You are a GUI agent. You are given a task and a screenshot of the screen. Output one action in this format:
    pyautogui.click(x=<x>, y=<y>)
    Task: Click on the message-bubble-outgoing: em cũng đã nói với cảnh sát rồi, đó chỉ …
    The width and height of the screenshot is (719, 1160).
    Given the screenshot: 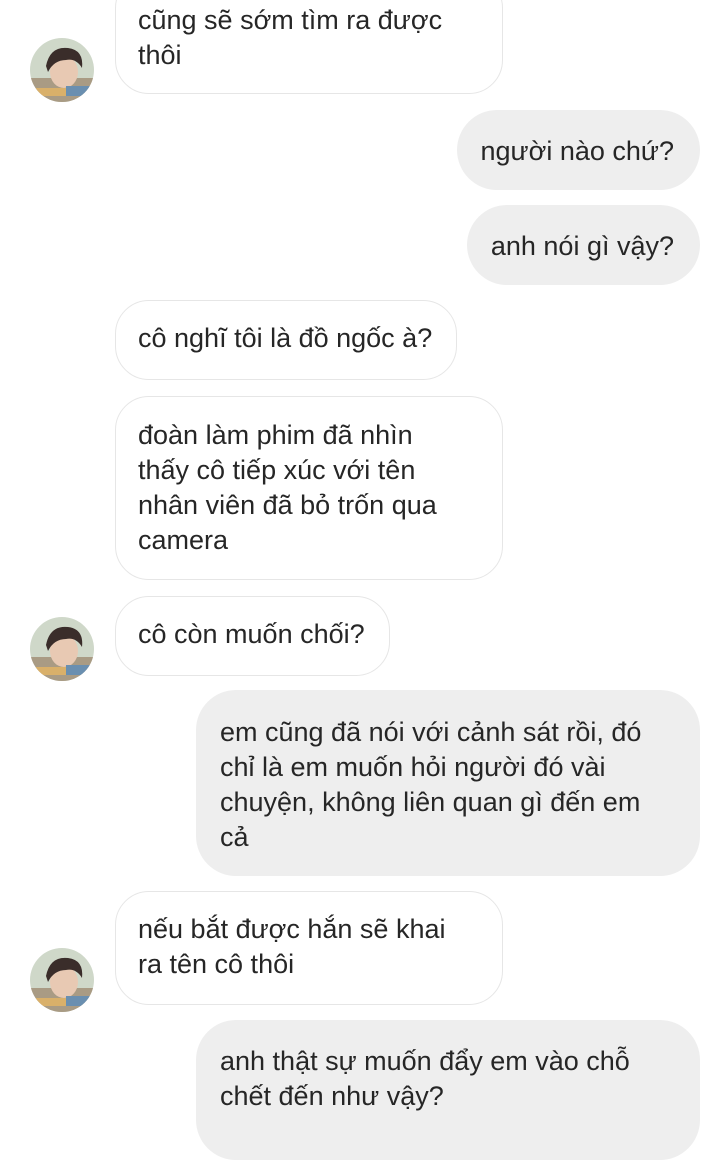 What is the action you would take?
    pyautogui.click(x=448, y=783)
    